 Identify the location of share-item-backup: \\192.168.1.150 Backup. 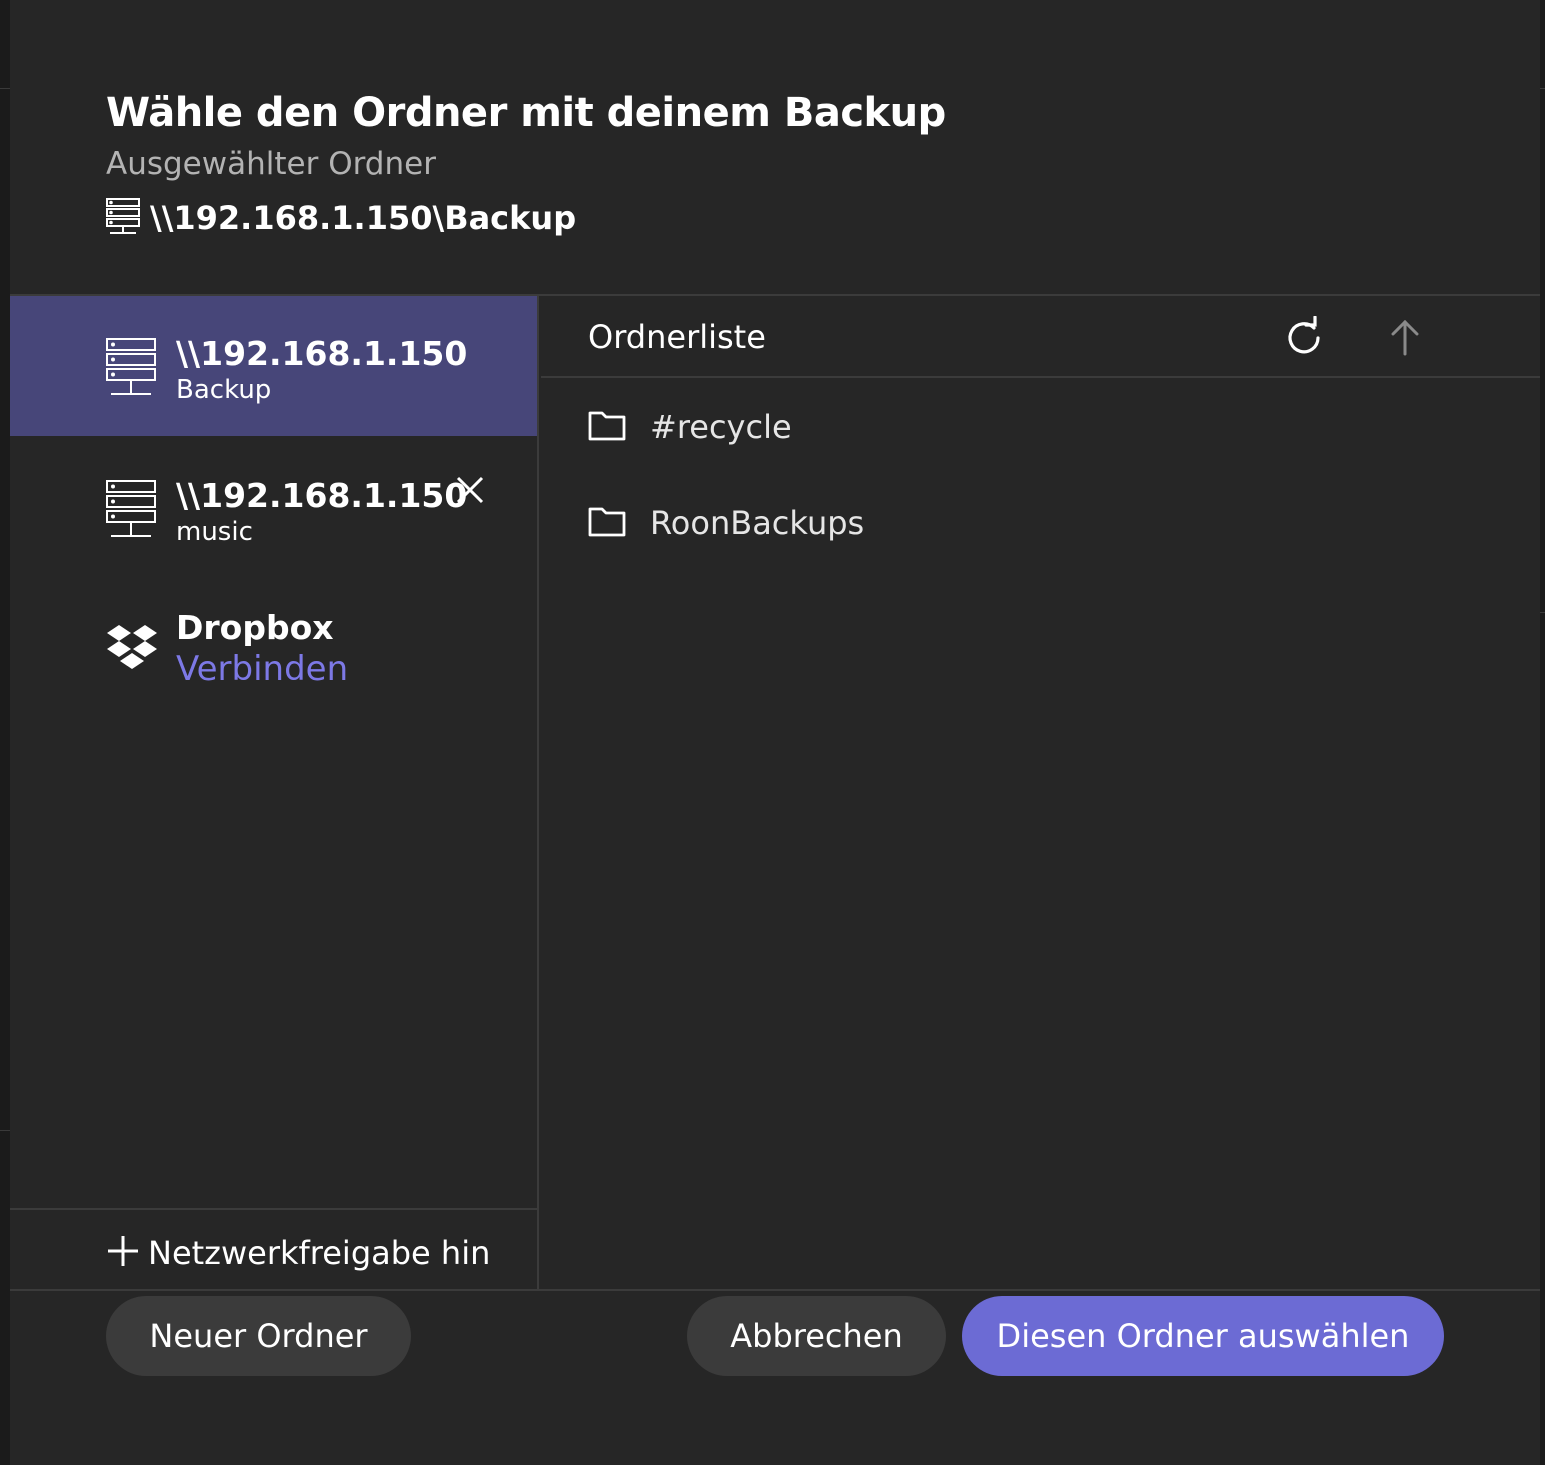
(273, 366).